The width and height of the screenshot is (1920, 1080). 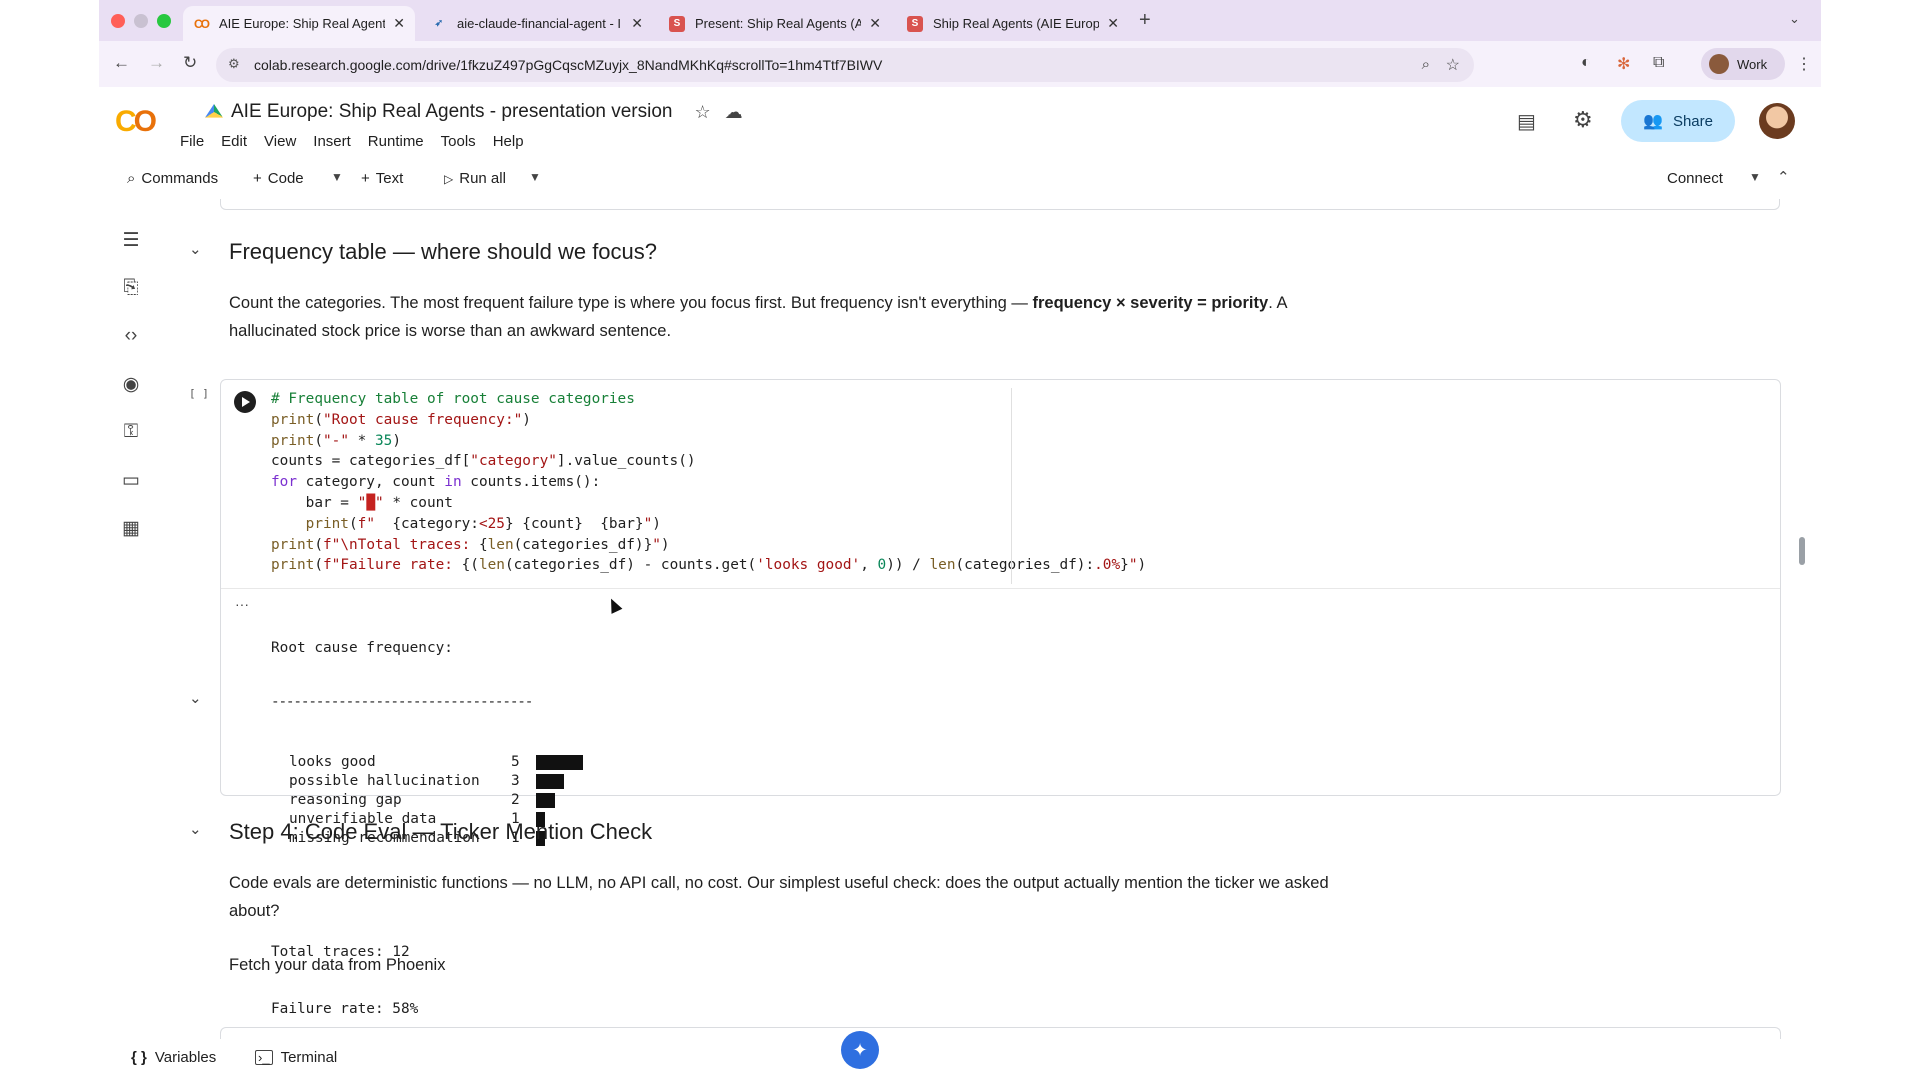 I want to click on variables-button: { } Variables, so click(x=173, y=1057).